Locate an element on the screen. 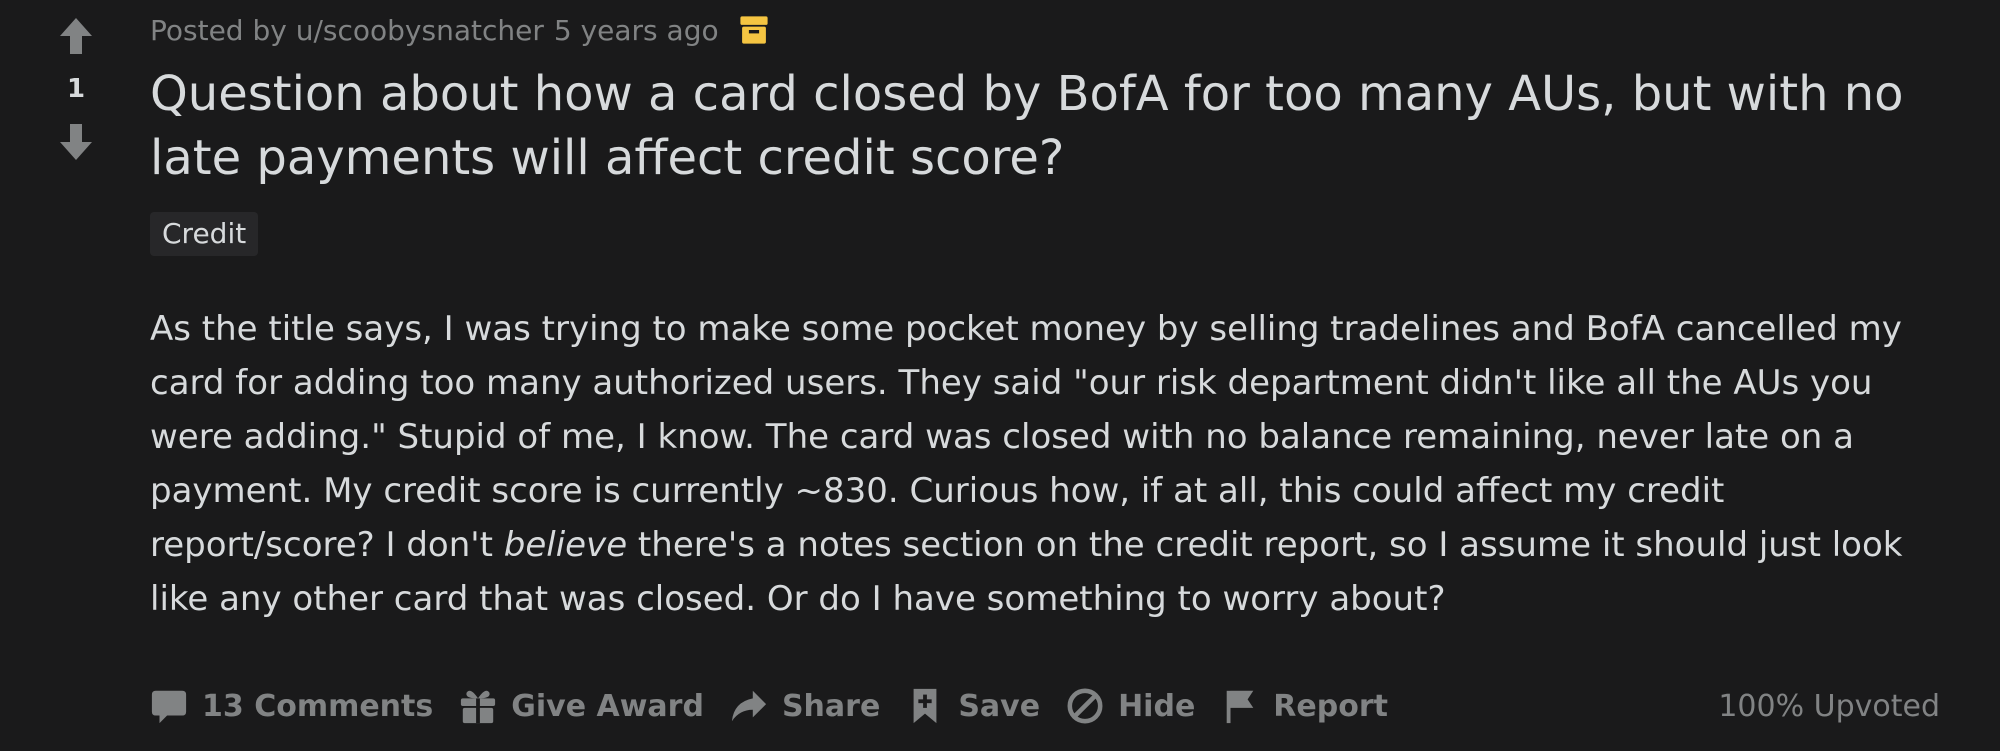  hide-label: Hide is located at coordinates (1157, 706).